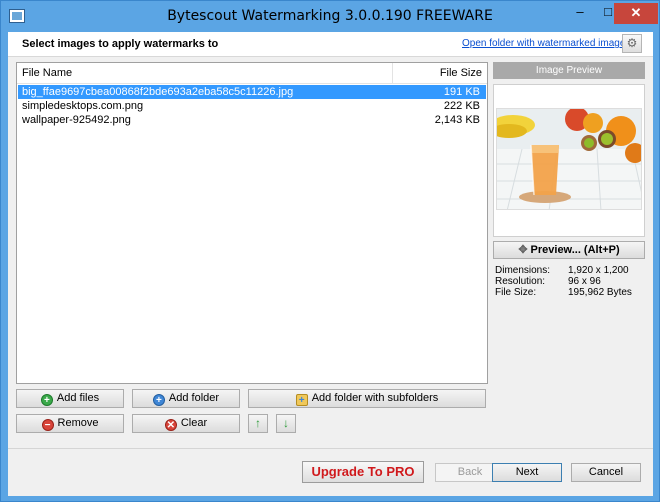 The height and width of the screenshot is (502, 660). I want to click on gear-icon: ⚙, so click(632, 43).